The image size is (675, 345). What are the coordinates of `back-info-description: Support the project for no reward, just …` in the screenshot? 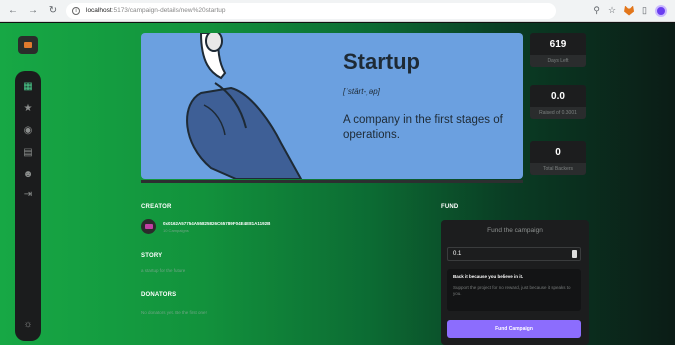 It's located at (512, 290).